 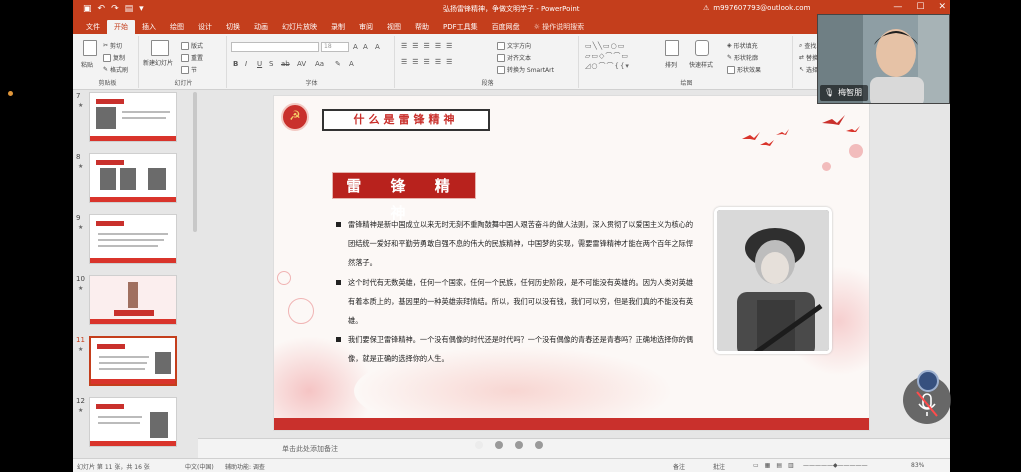 What do you see at coordinates (744, 69) in the screenshot?
I see `shape-effects-button: 形状效果` at bounding box center [744, 69].